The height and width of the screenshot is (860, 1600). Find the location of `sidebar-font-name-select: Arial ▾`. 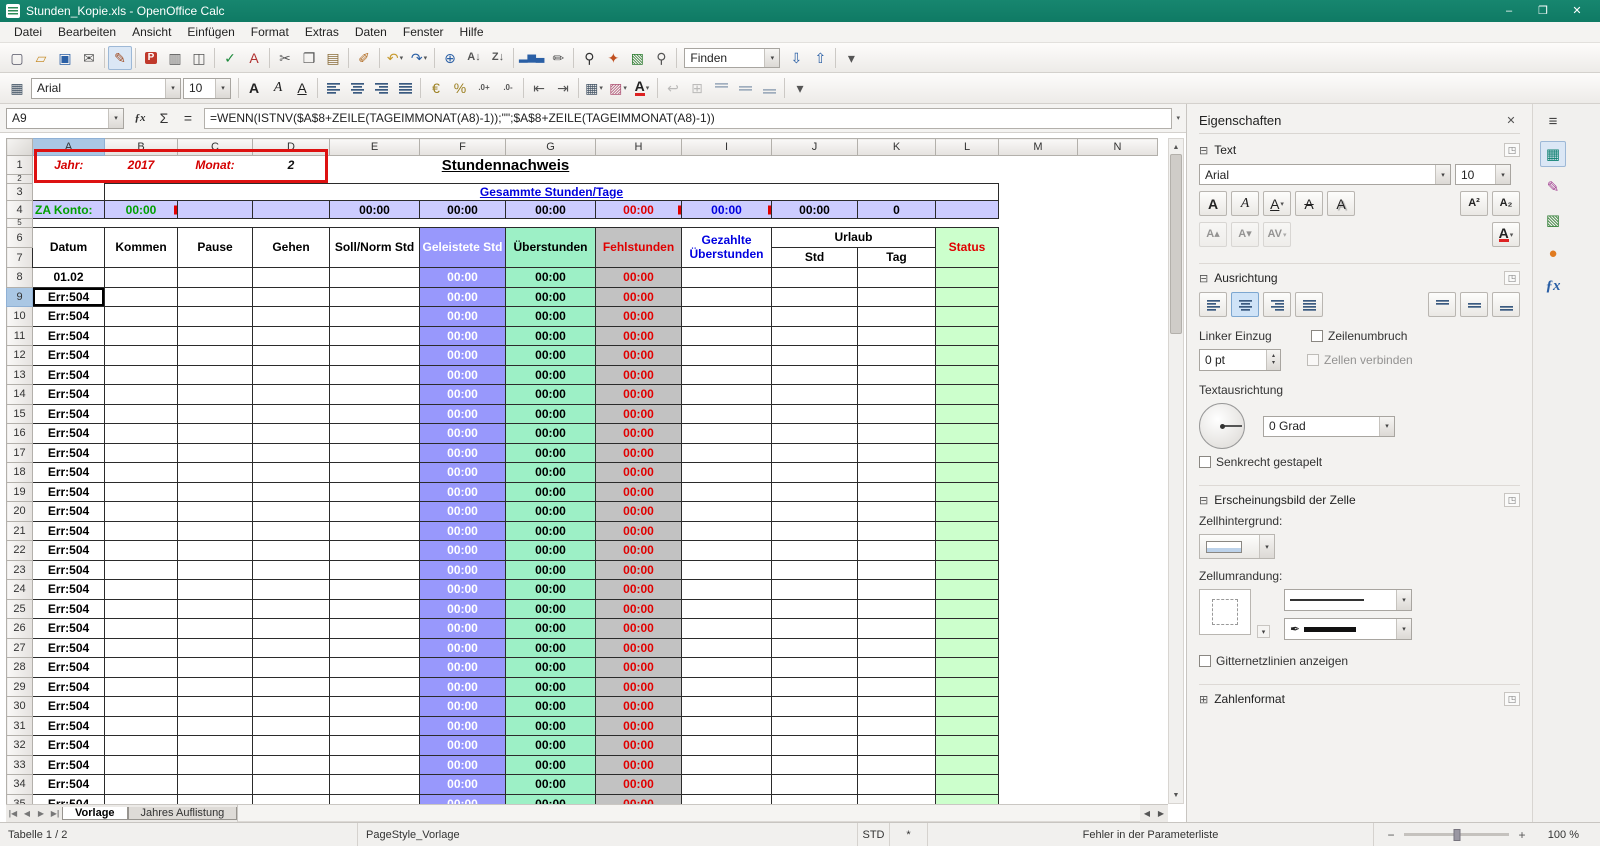

sidebar-font-name-select: Arial ▾ is located at coordinates (1325, 174).